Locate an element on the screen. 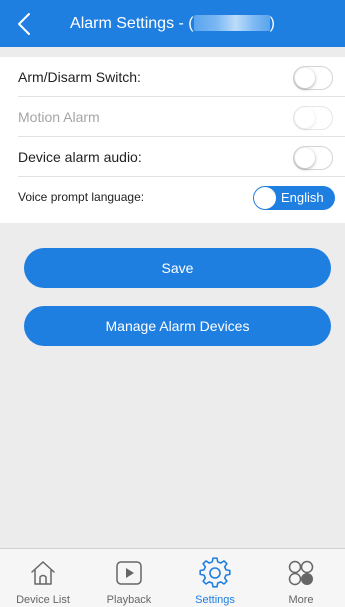  tab-playback: Playback is located at coordinates (129, 578).